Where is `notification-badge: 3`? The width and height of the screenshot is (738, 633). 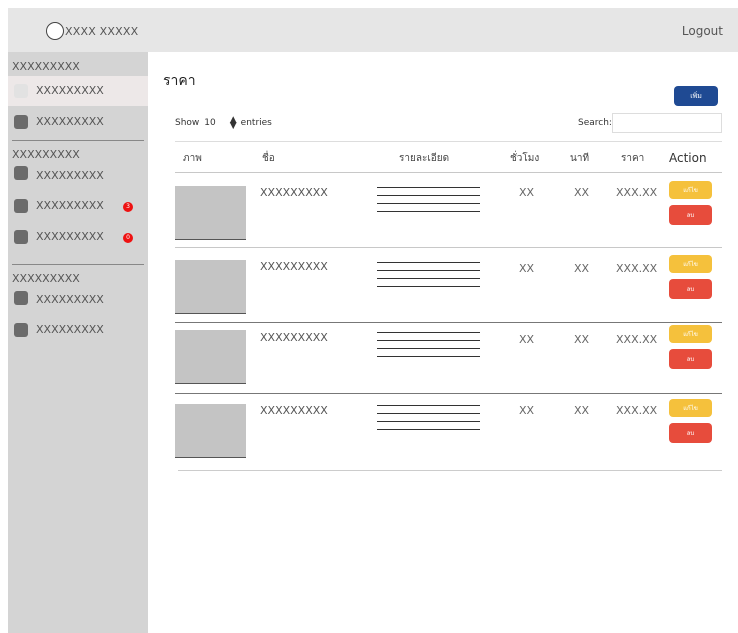 notification-badge: 3 is located at coordinates (128, 207).